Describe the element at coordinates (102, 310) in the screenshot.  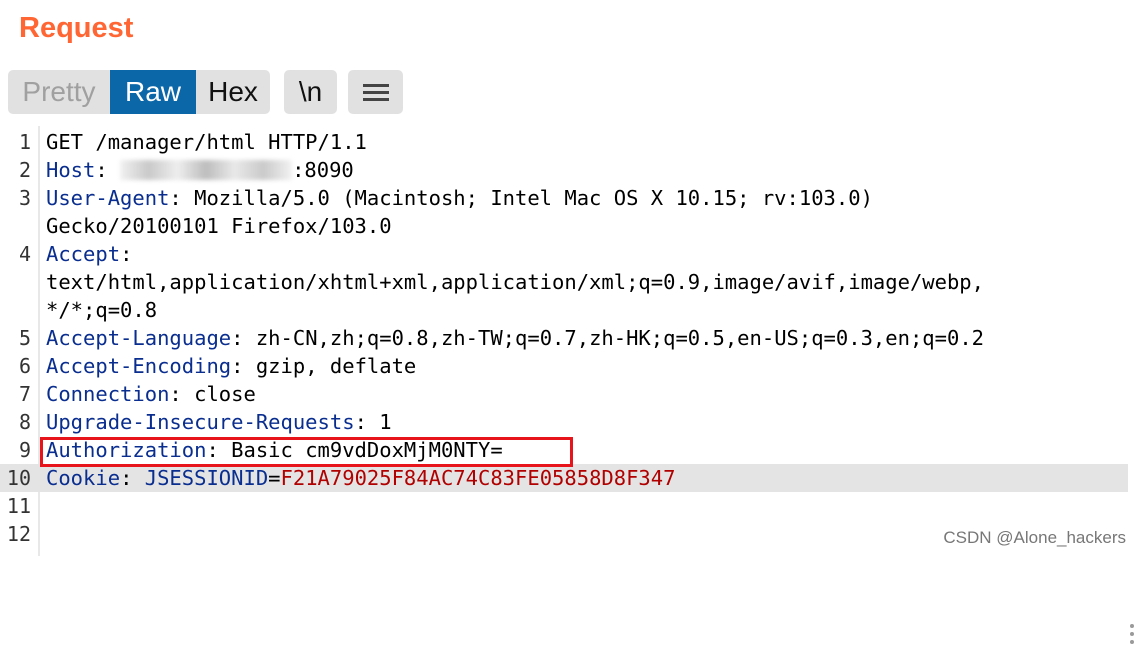
I see `header-value-continued: */*;q=0.8` at that location.